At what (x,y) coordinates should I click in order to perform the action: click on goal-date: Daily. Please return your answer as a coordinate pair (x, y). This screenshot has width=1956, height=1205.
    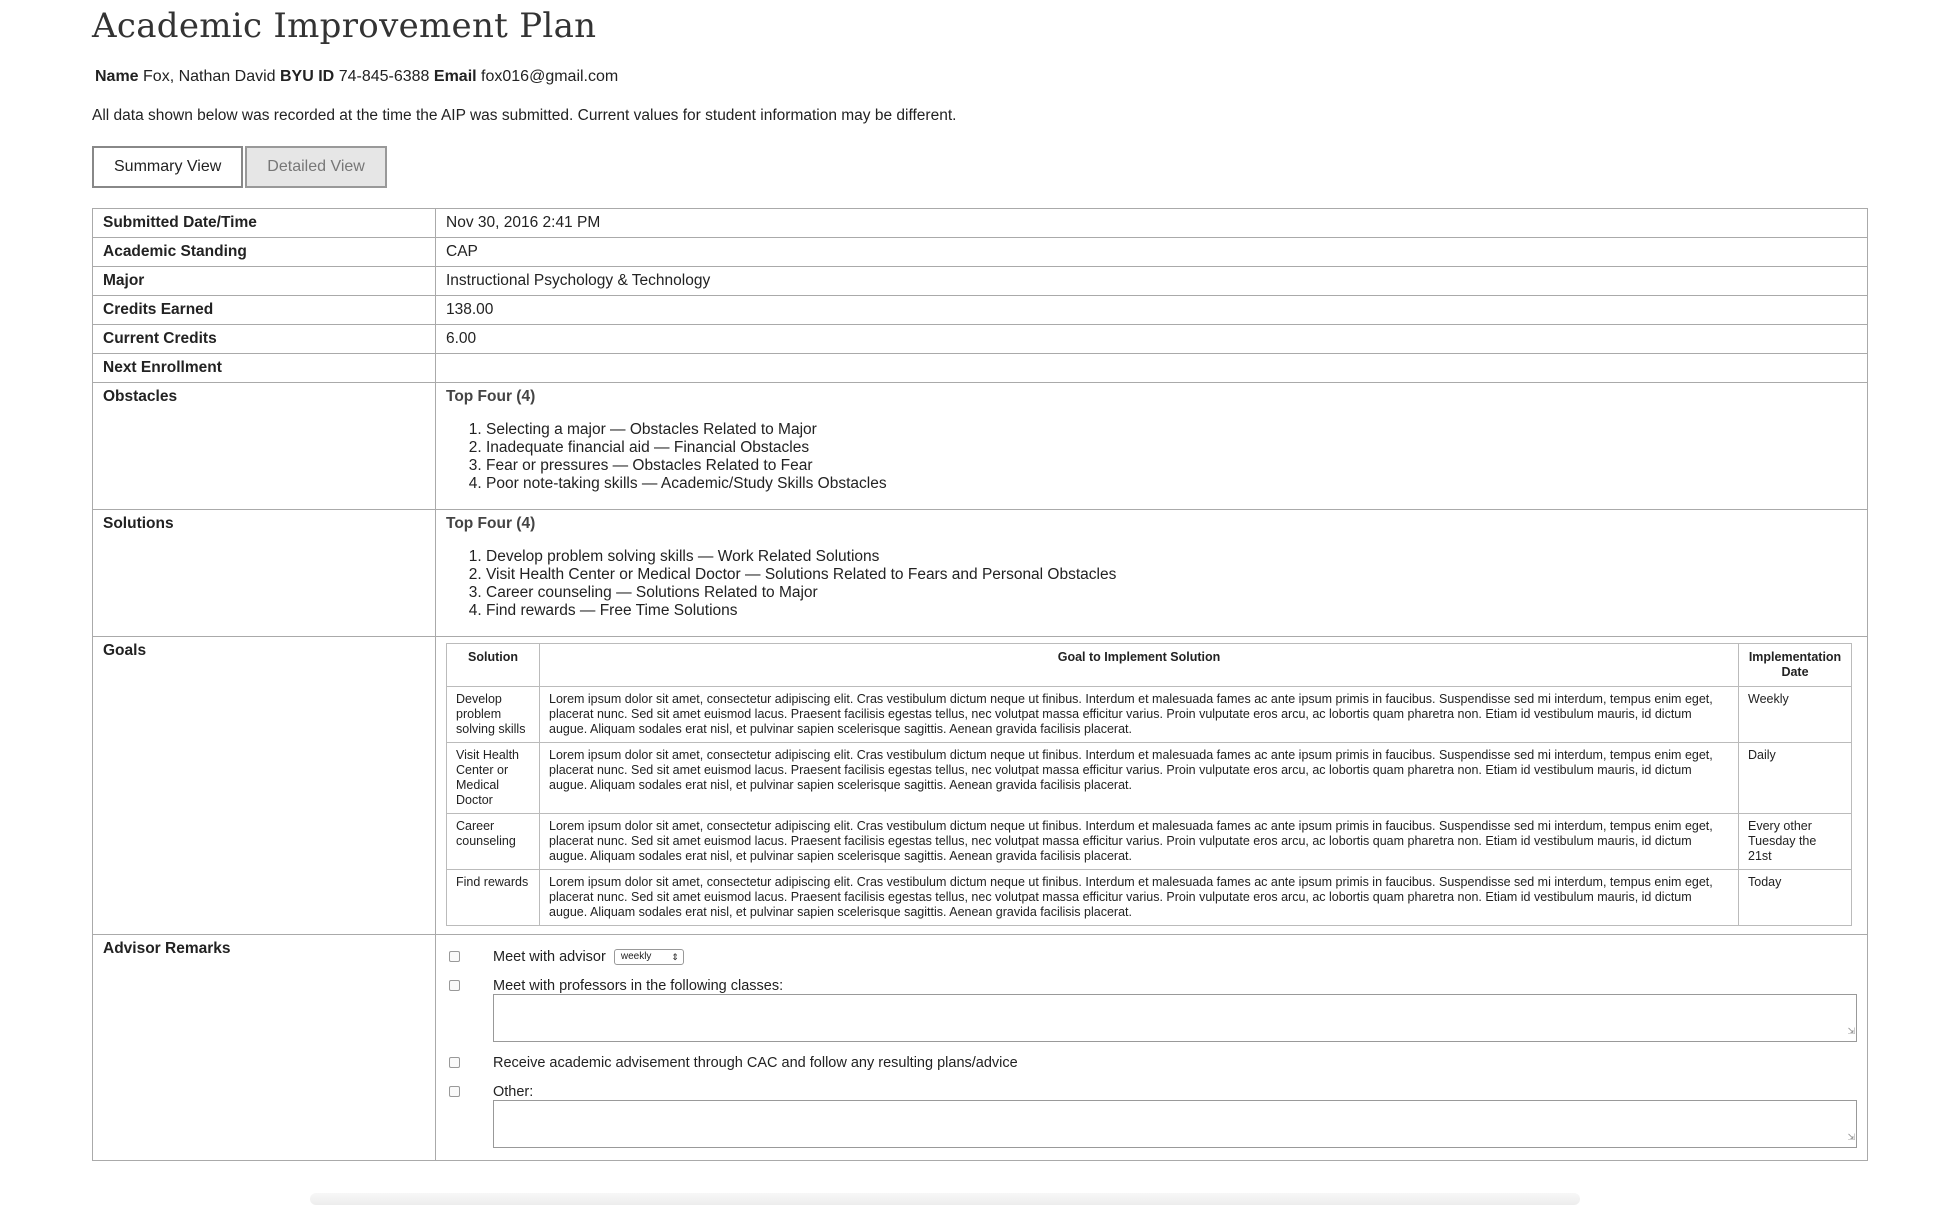
    Looking at the image, I should click on (1795, 778).